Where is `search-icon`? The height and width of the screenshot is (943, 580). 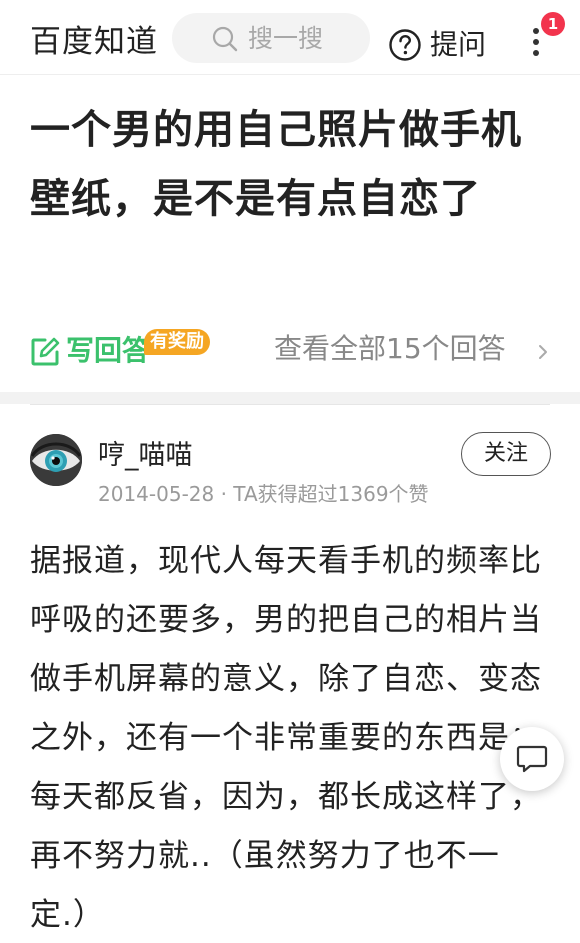 search-icon is located at coordinates (225, 39).